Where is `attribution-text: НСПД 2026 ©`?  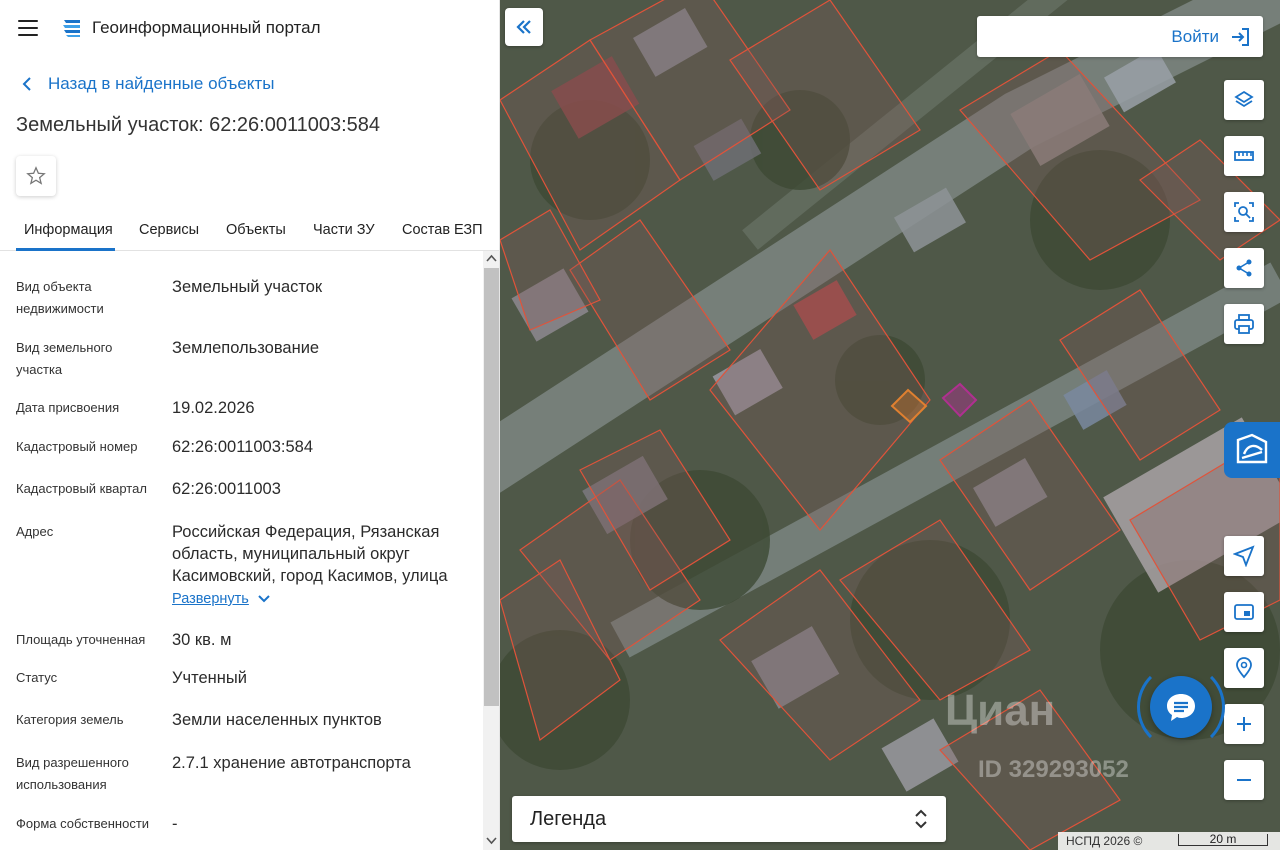
attribution-text: НСПД 2026 © is located at coordinates (1104, 841).